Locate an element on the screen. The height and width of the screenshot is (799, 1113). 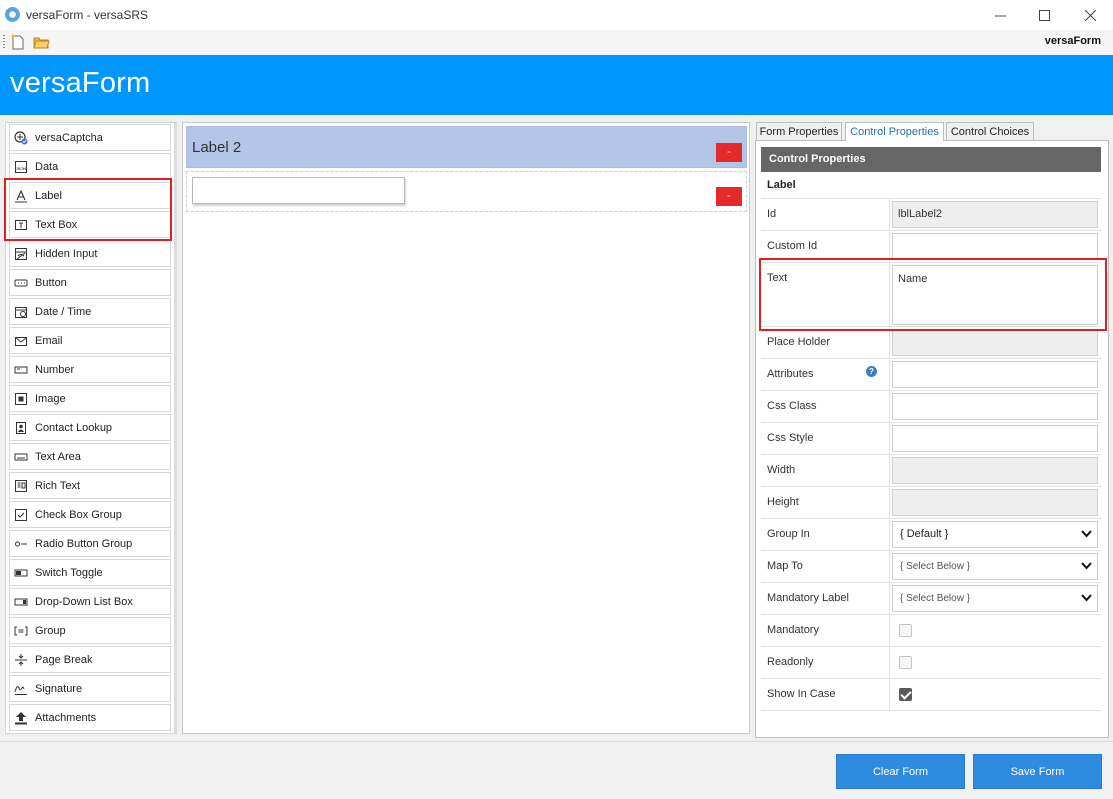
readonly-checkbox is located at coordinates (905, 662).